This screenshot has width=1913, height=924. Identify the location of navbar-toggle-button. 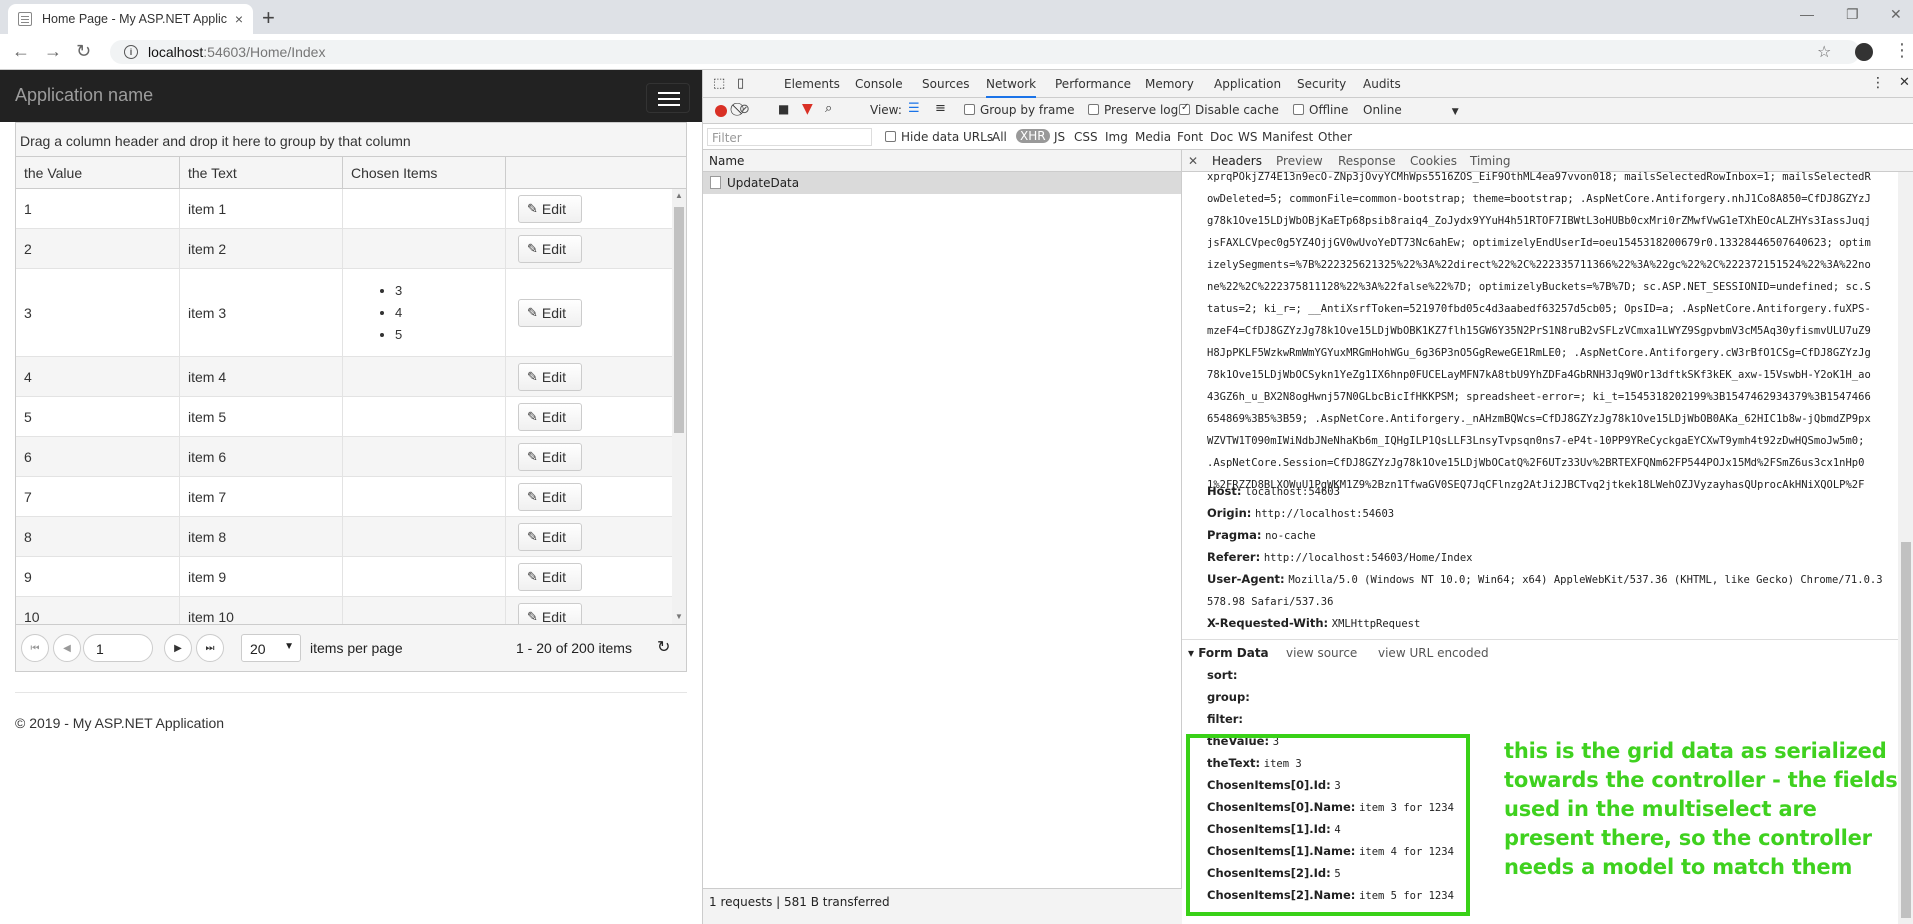
(668, 98).